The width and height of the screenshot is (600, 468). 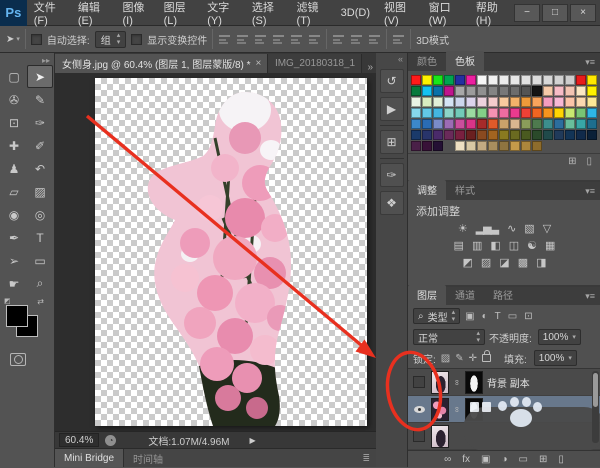 I want to click on align-center-h-button, so click(x=243, y=39).